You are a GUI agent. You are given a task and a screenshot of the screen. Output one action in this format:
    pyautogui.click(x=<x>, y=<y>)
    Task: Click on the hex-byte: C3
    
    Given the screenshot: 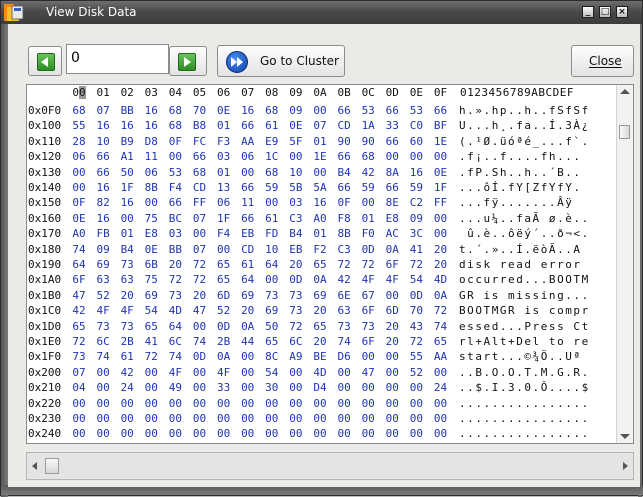 What is the action you would take?
    pyautogui.click(x=344, y=249)
    